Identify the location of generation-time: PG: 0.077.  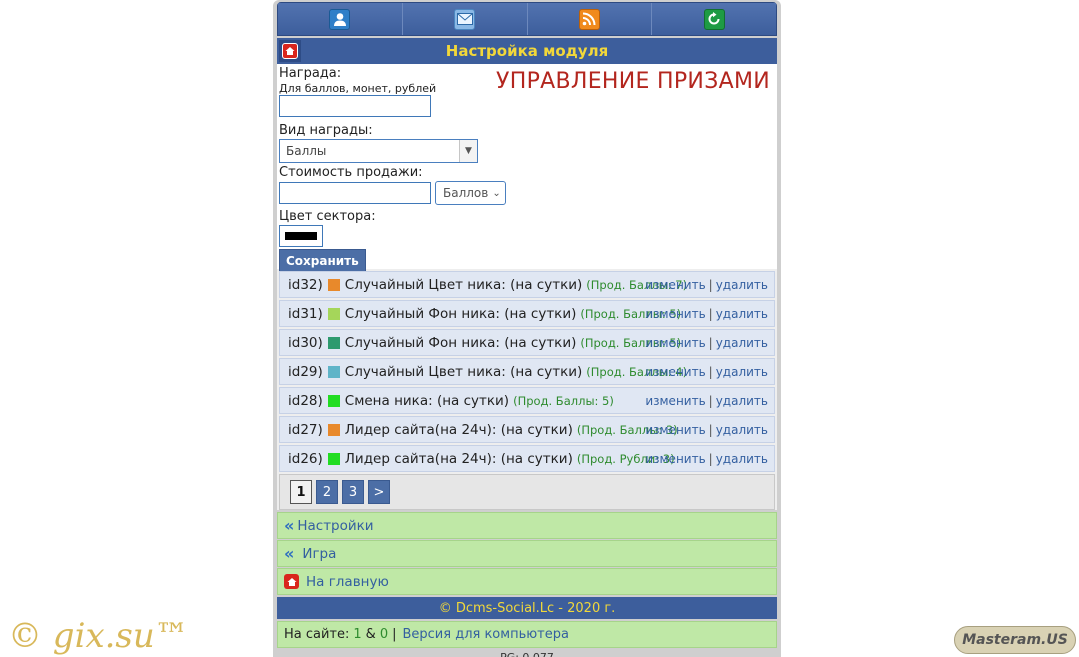
(527, 652).